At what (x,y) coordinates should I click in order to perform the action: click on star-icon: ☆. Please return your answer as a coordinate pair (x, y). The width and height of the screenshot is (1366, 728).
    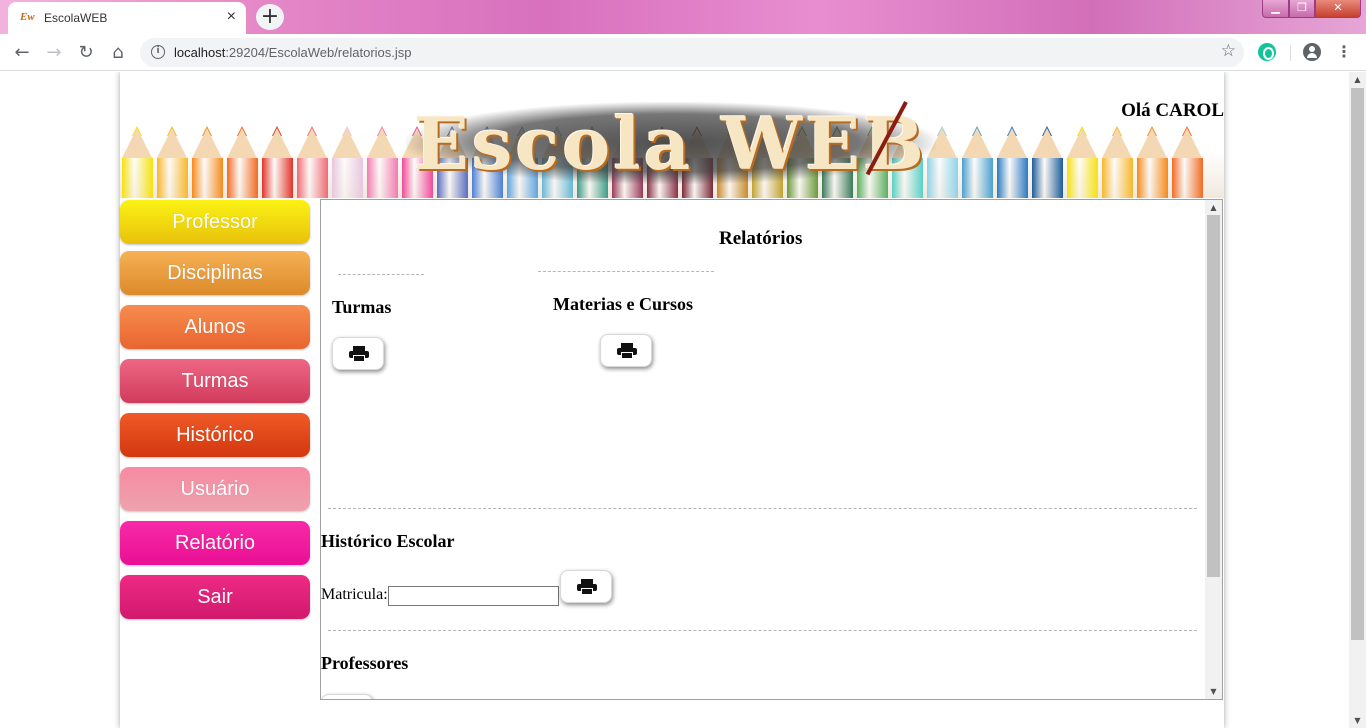
    Looking at the image, I should click on (1228, 51).